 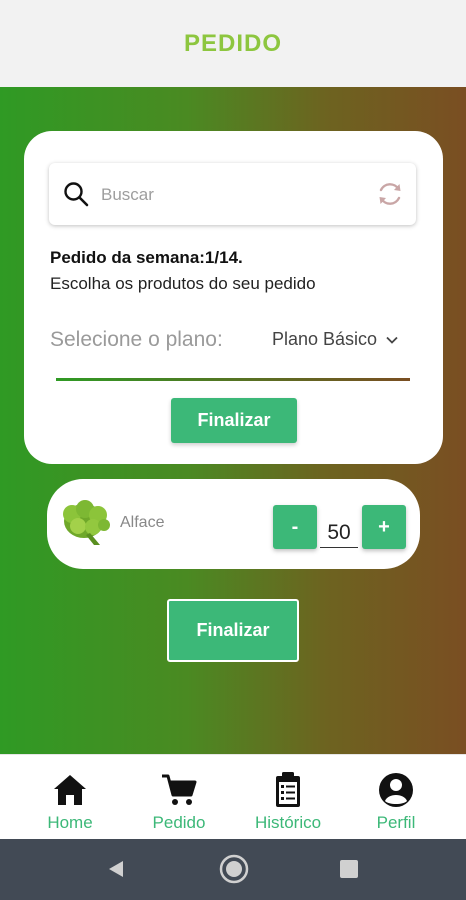 What do you see at coordinates (236, 195) in the screenshot?
I see `search-input` at bounding box center [236, 195].